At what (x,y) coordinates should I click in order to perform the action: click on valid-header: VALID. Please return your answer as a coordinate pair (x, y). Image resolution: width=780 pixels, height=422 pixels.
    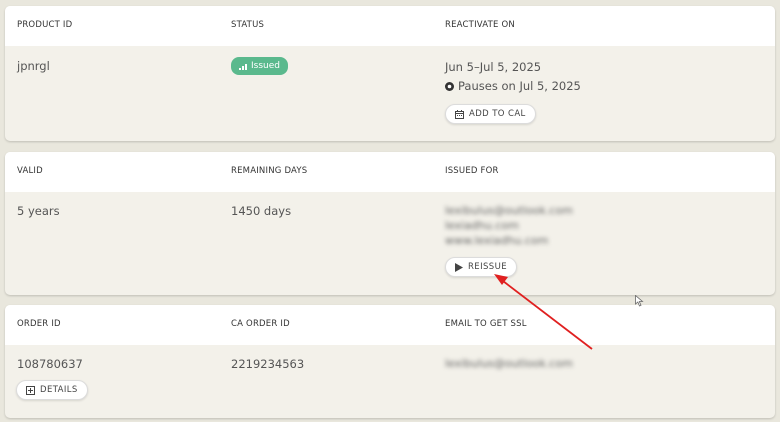
    Looking at the image, I should click on (30, 171).